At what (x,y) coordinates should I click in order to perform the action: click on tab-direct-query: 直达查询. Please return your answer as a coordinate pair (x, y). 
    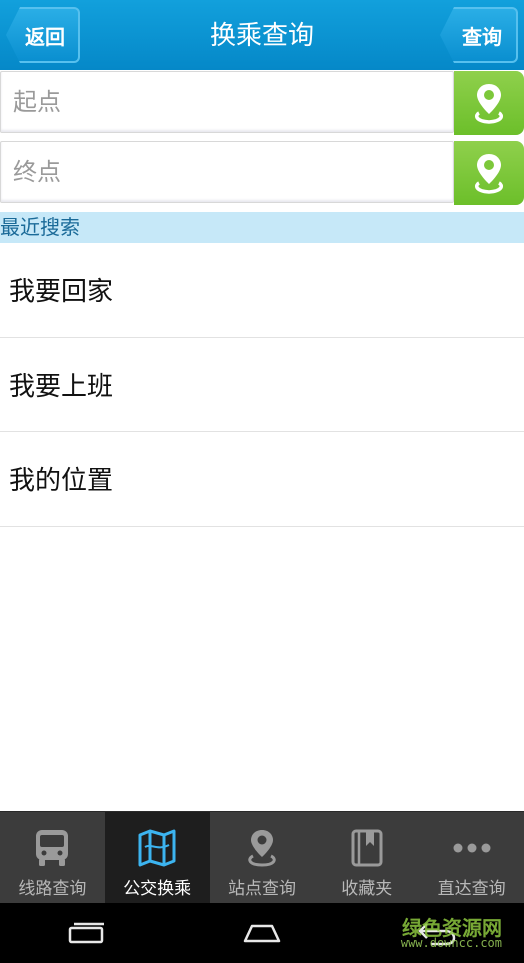
    Looking at the image, I should click on (471, 858).